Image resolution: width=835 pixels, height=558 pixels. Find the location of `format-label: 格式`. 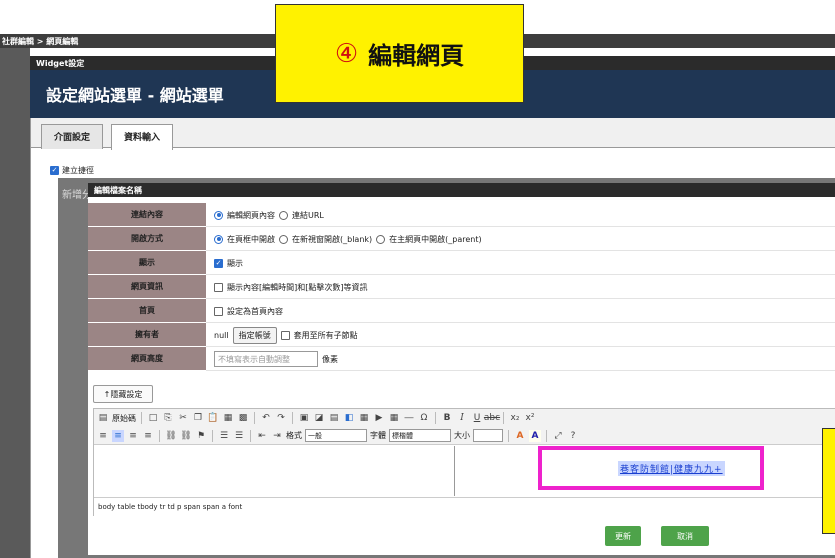

format-label: 格式 is located at coordinates (294, 435).